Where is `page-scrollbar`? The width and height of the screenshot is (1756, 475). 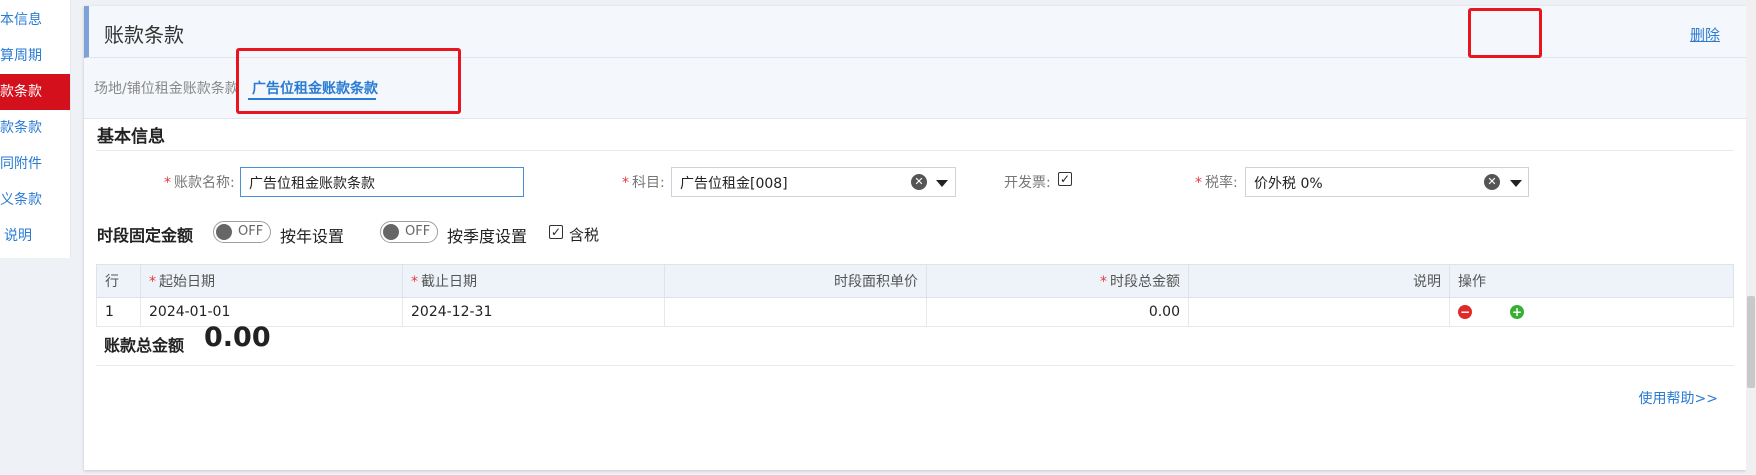
page-scrollbar is located at coordinates (1751, 237).